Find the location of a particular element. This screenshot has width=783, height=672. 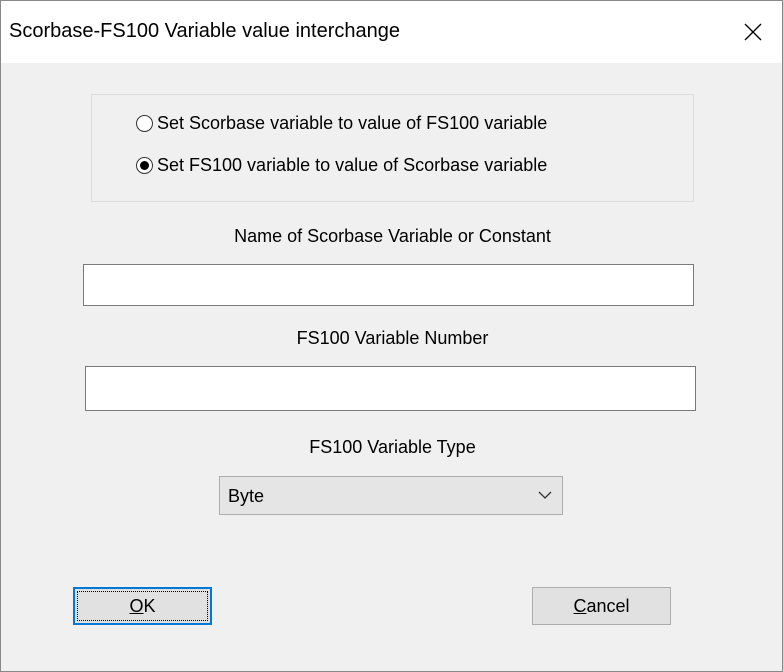

close-button is located at coordinates (753, 32).